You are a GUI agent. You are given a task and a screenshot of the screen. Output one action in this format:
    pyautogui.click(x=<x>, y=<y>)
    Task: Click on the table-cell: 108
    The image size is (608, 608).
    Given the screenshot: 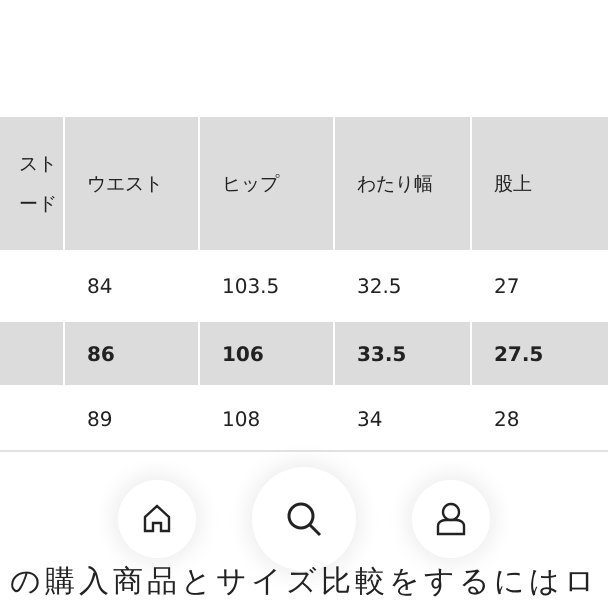 What is the action you would take?
    pyautogui.click(x=265, y=417)
    